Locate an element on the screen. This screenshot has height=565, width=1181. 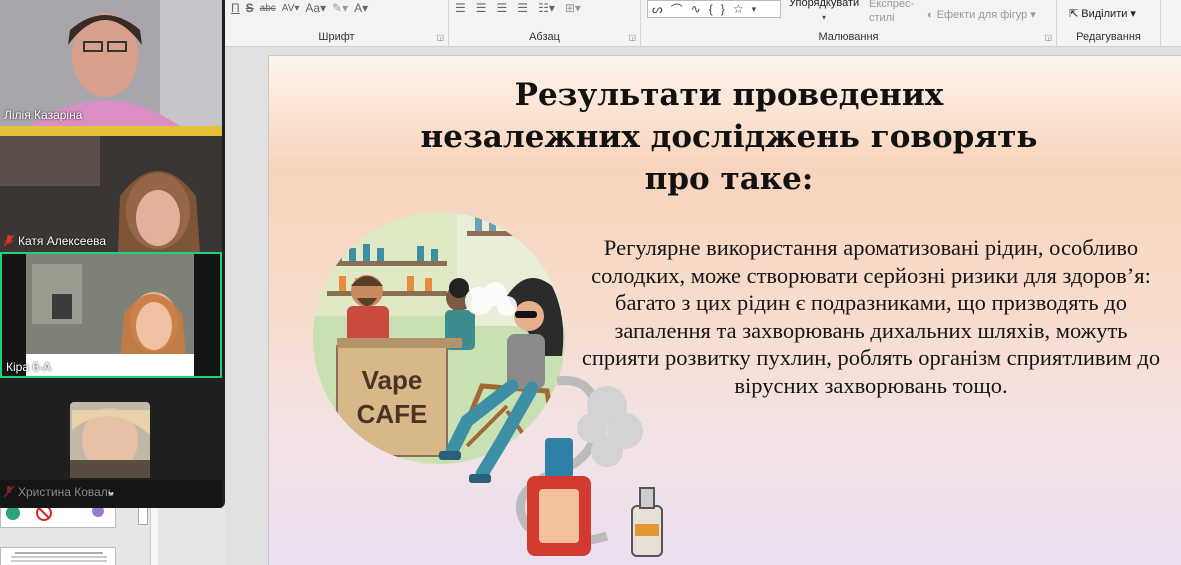
strikethrough-icon: П is located at coordinates (235, 8).